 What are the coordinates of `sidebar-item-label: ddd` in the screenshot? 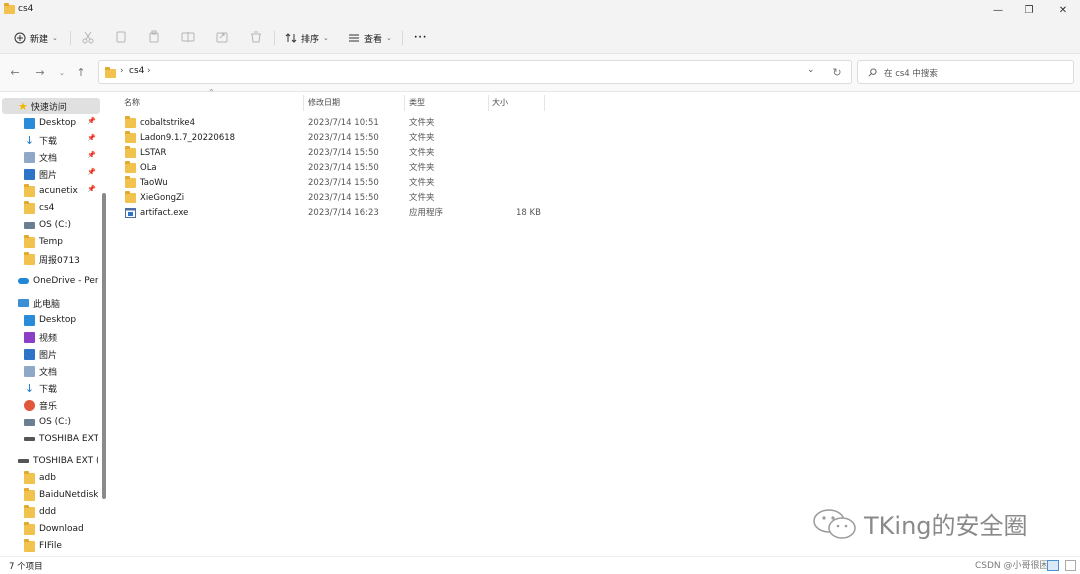 It's located at (48, 512).